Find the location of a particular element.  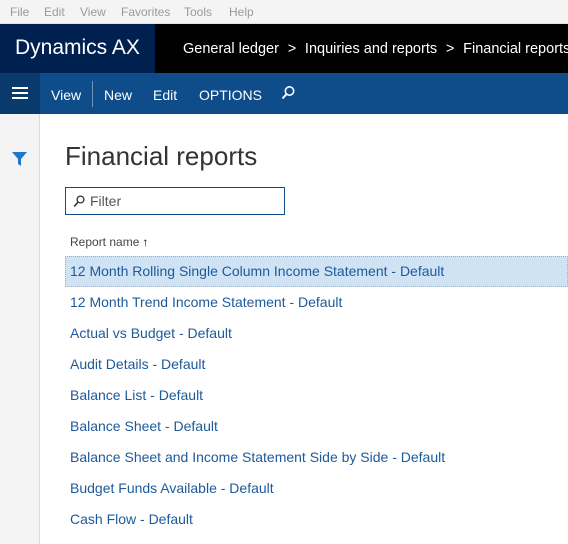

action-divider is located at coordinates (92, 94).